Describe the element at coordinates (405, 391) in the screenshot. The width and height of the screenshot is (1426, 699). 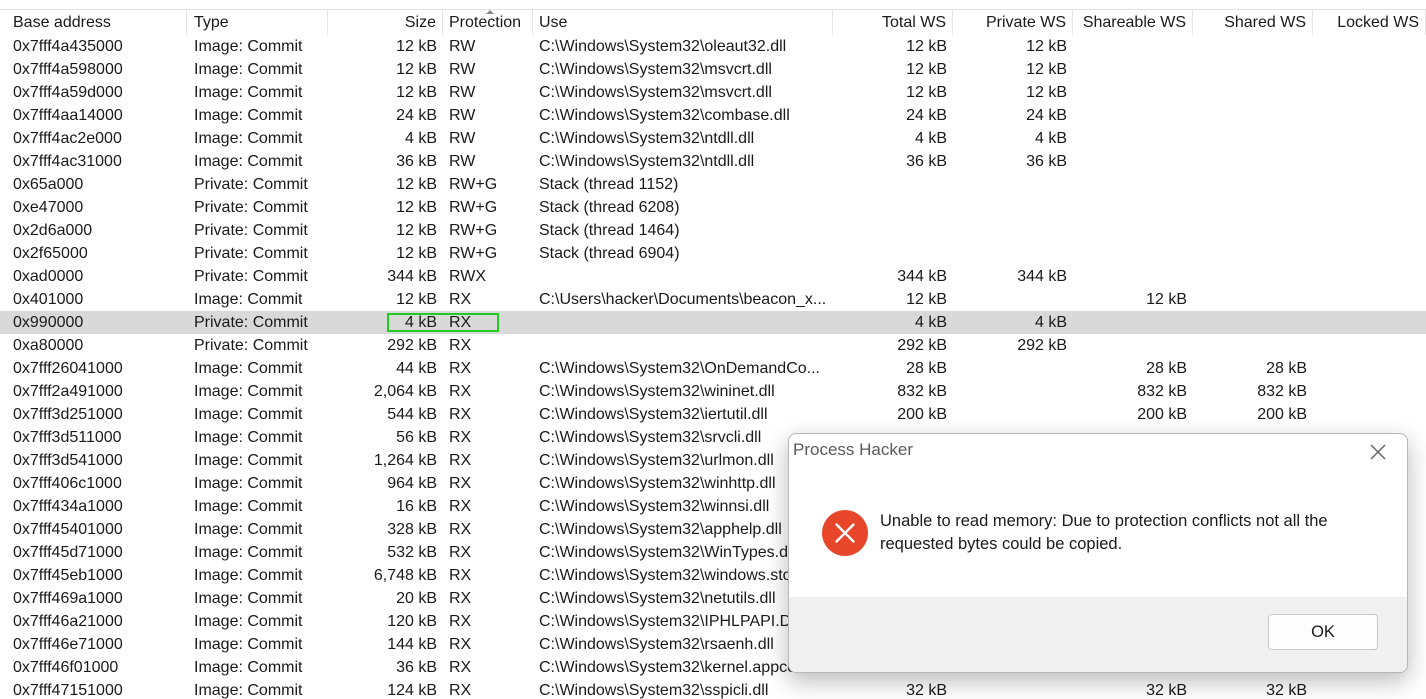
I see `cell-size: 2,064 kB` at that location.